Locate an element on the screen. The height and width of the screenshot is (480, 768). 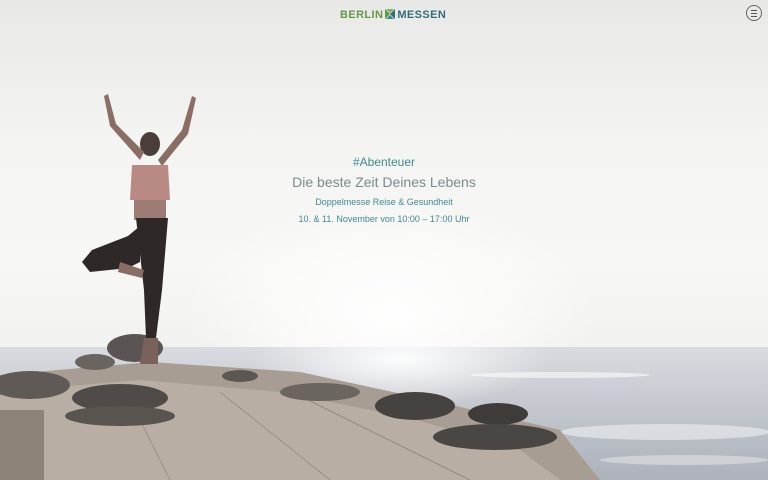
logo-text-berlin: BERLIN is located at coordinates (362, 15).